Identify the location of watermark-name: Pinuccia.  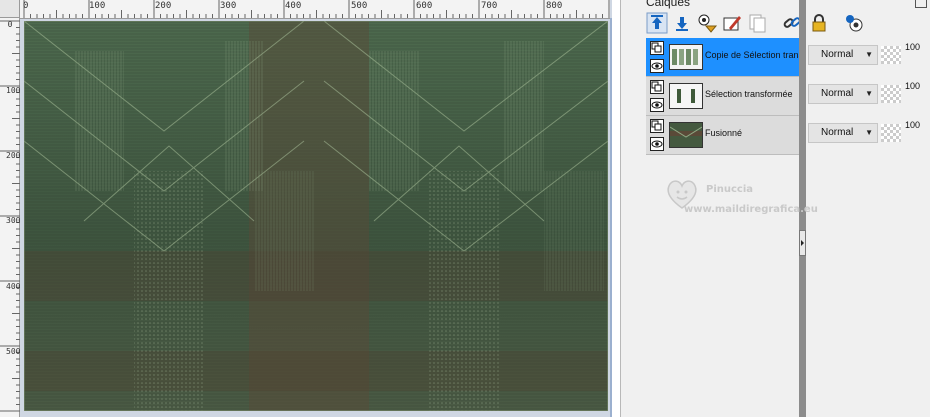
(730, 189).